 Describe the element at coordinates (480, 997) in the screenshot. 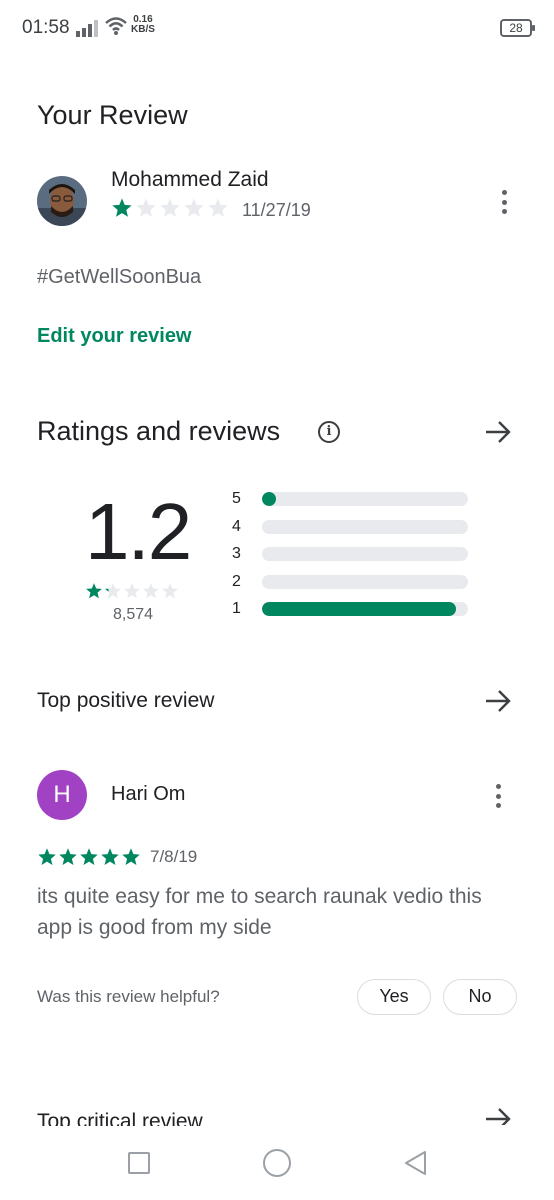

I see `helpful-no-button: No` at that location.